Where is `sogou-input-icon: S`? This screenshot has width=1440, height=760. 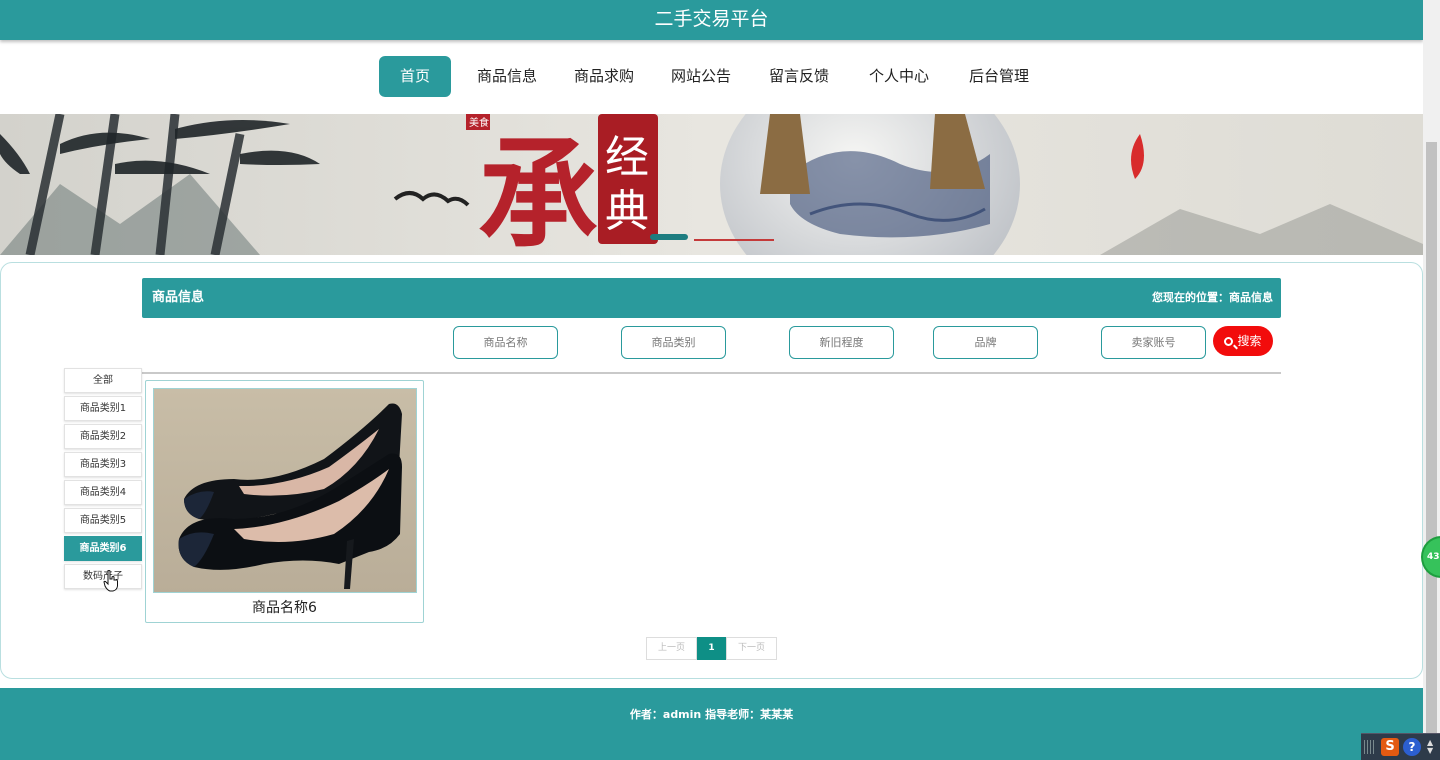 sogou-input-icon: S is located at coordinates (1390, 747).